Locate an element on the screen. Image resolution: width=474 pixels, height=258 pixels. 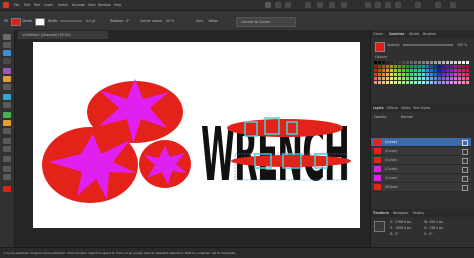
studio-icon is located at coordinates (438, 5).